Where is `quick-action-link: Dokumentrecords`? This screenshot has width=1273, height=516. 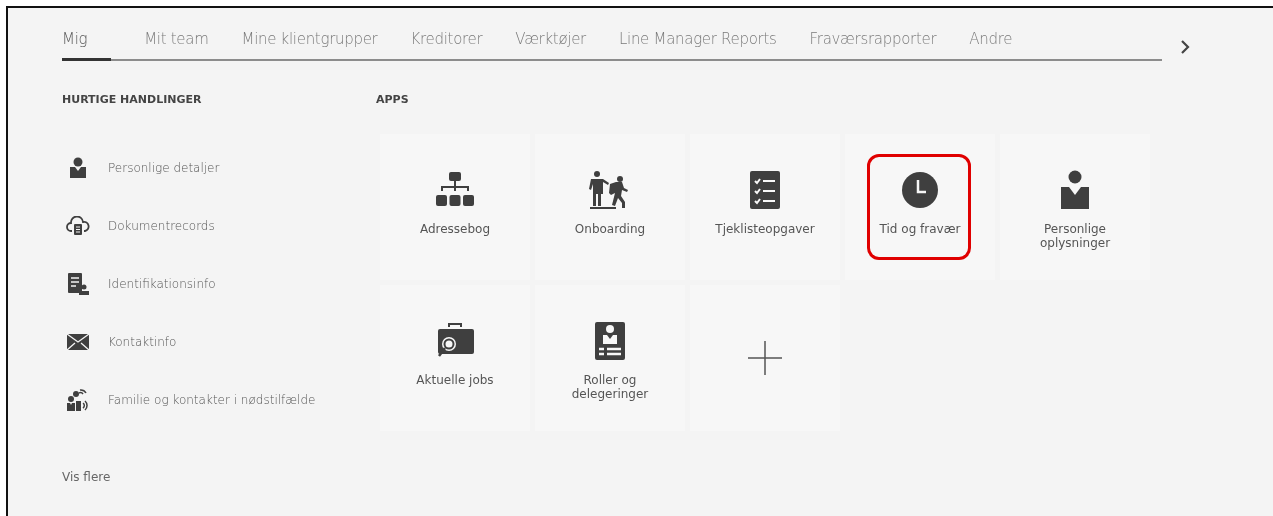
quick-action-link: Dokumentrecords is located at coordinates (219, 226).